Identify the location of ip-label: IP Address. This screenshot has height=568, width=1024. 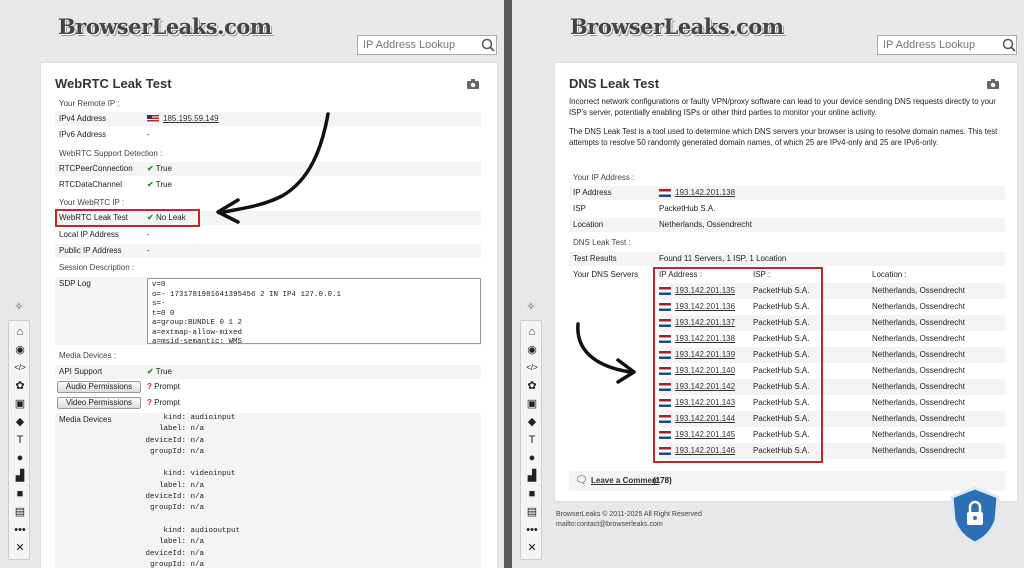
(592, 192).